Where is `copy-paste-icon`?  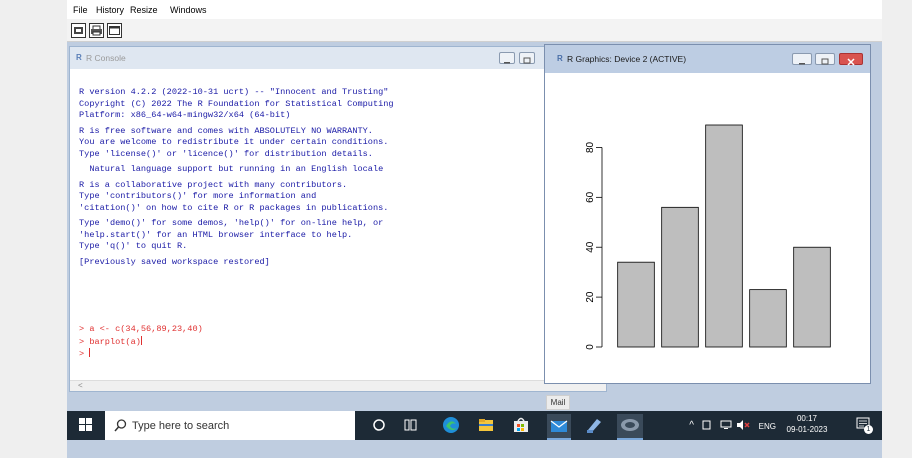 copy-paste-icon is located at coordinates (78, 30).